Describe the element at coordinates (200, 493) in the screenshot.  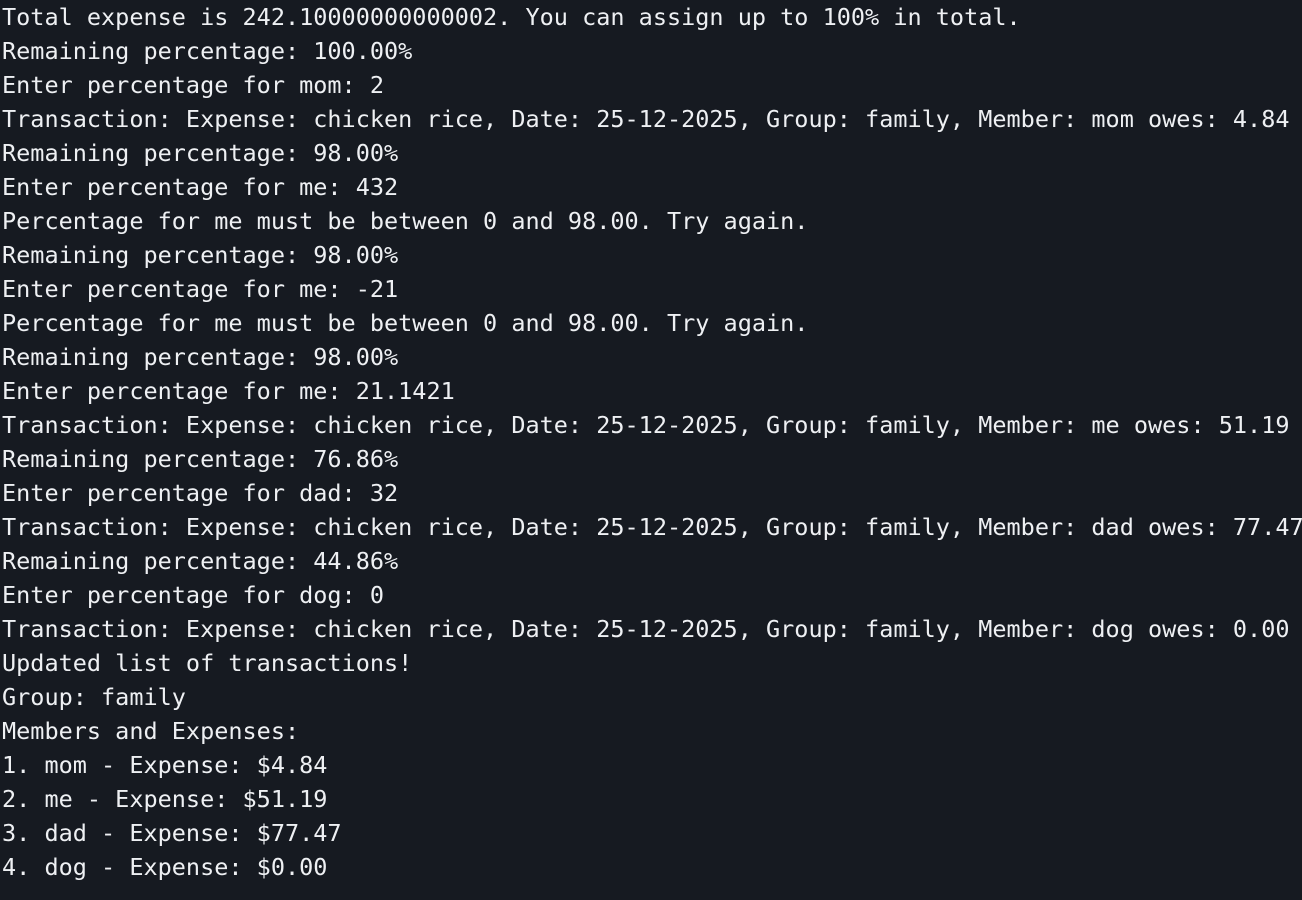
I see `terminal-line: Enter percentage for dad: 32` at that location.